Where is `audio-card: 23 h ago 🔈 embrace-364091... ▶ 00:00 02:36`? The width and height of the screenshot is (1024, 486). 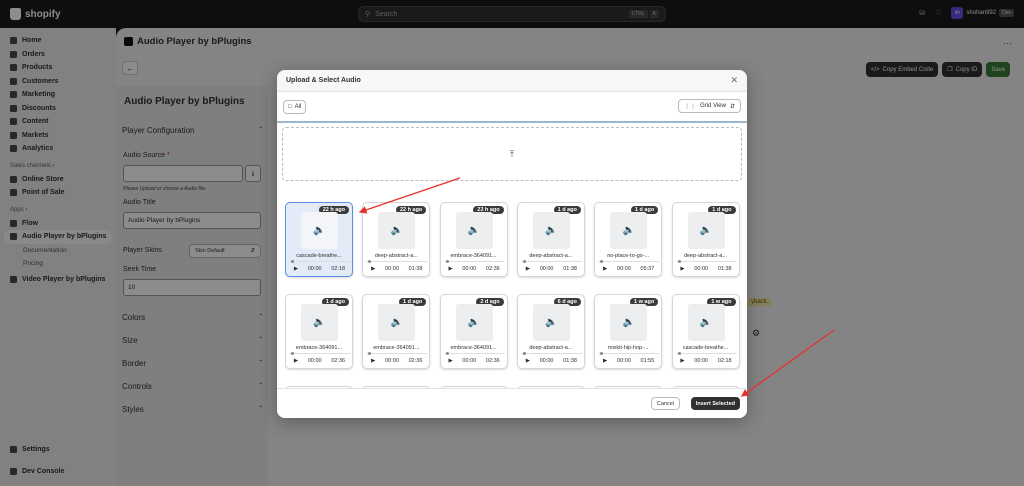 audio-card: 23 h ago 🔈 embrace-364091... ▶ 00:00 02:36 is located at coordinates (473, 239).